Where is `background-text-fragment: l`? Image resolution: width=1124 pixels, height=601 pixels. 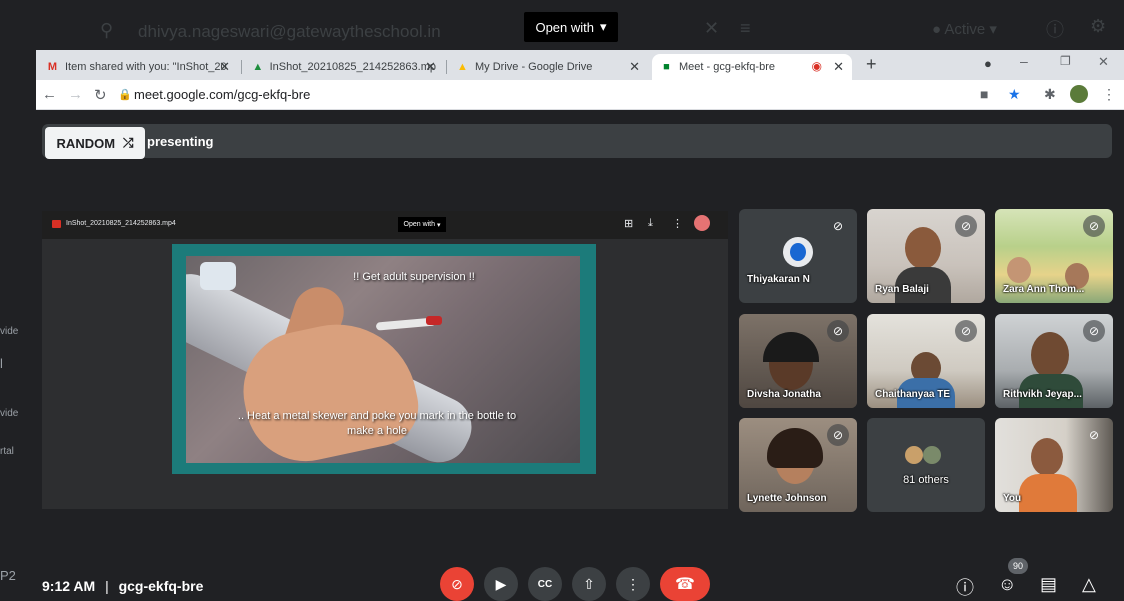
background-text-fragment: l is located at coordinates (1, 363).